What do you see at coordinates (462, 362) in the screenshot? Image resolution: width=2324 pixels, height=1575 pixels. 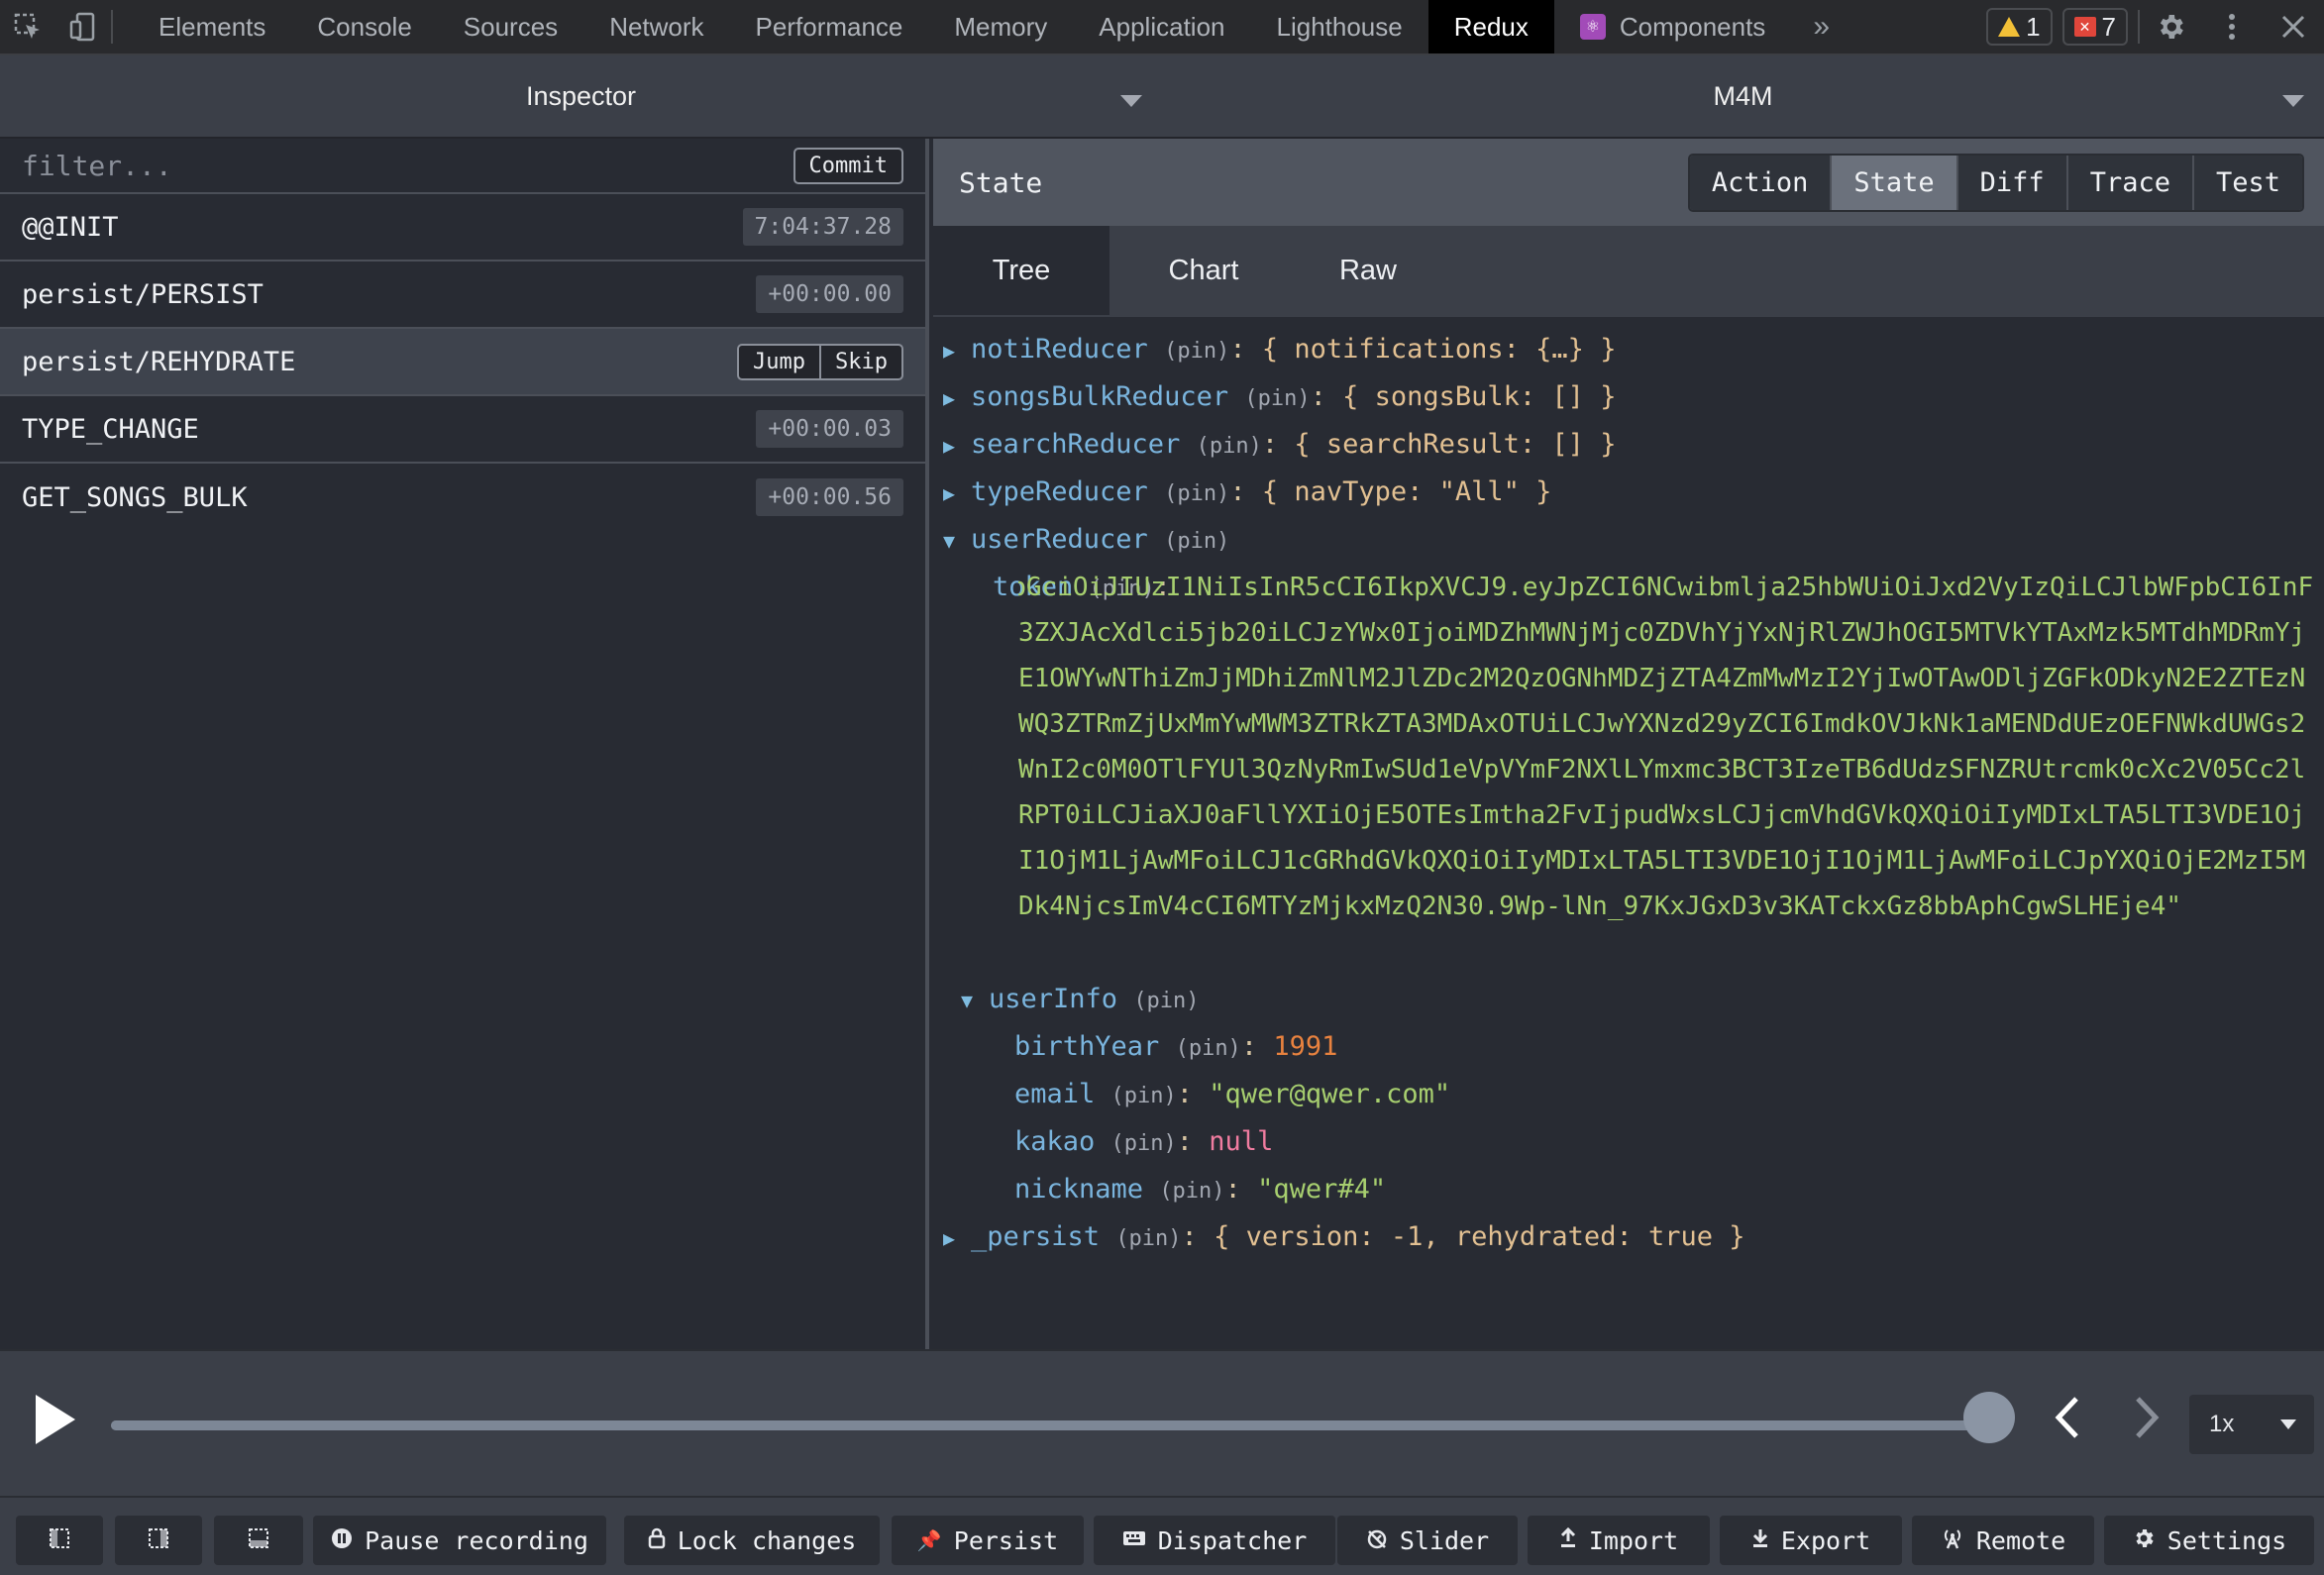 I see `action-item-selected: persist/REHYDRATE Jump Skip` at bounding box center [462, 362].